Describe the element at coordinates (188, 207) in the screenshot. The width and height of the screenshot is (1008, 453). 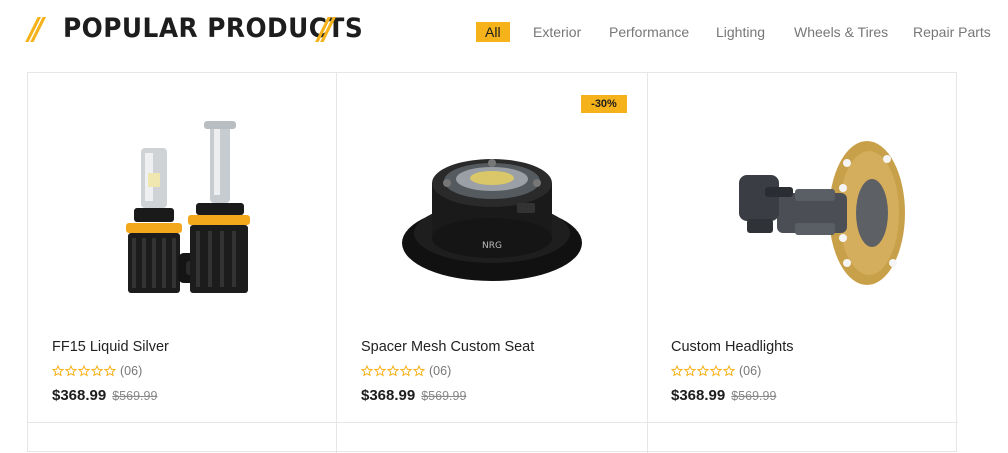
I see `headlight-bulb-icon` at that location.